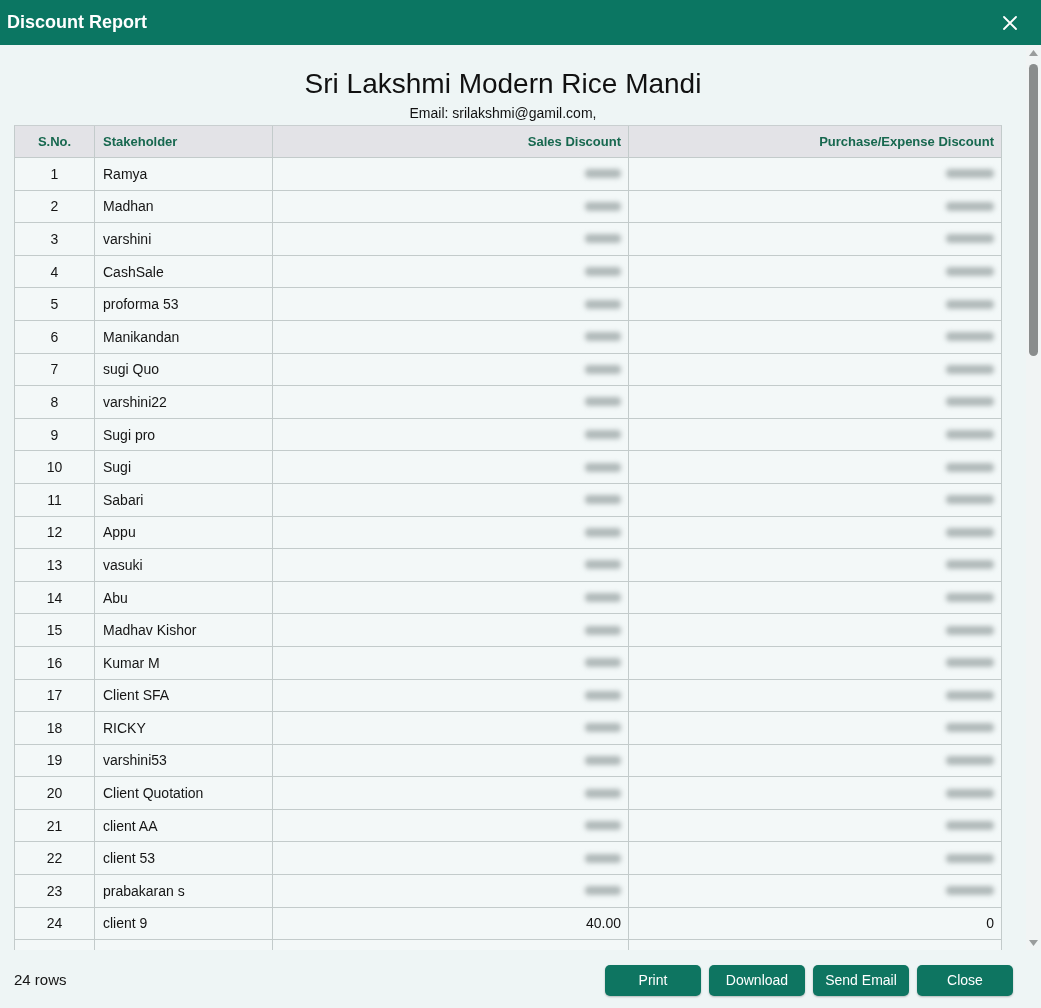  What do you see at coordinates (1033, 943) in the screenshot?
I see `scroll-down-icon` at bounding box center [1033, 943].